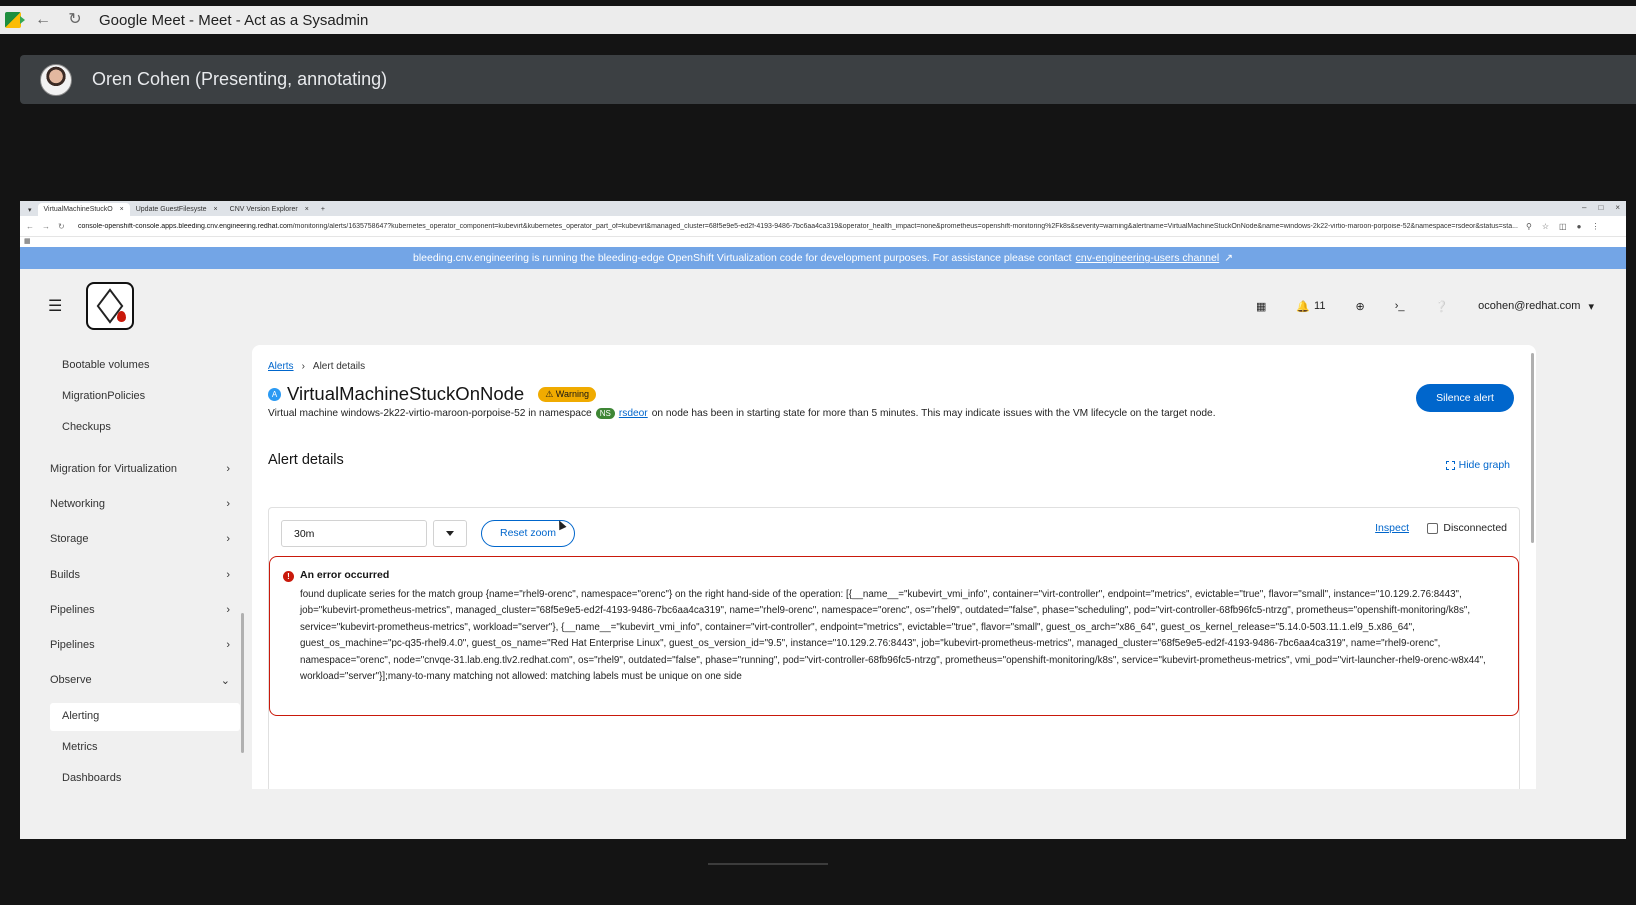 This screenshot has height=905, width=1636. What do you see at coordinates (240, 79) in the screenshot?
I see `presenter-name: Oren Cohen (Presenting, annotating)` at bounding box center [240, 79].